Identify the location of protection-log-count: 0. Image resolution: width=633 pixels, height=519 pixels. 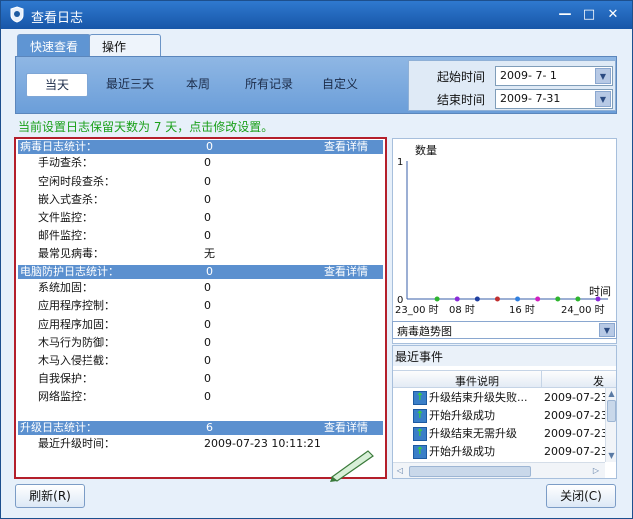
(209, 271).